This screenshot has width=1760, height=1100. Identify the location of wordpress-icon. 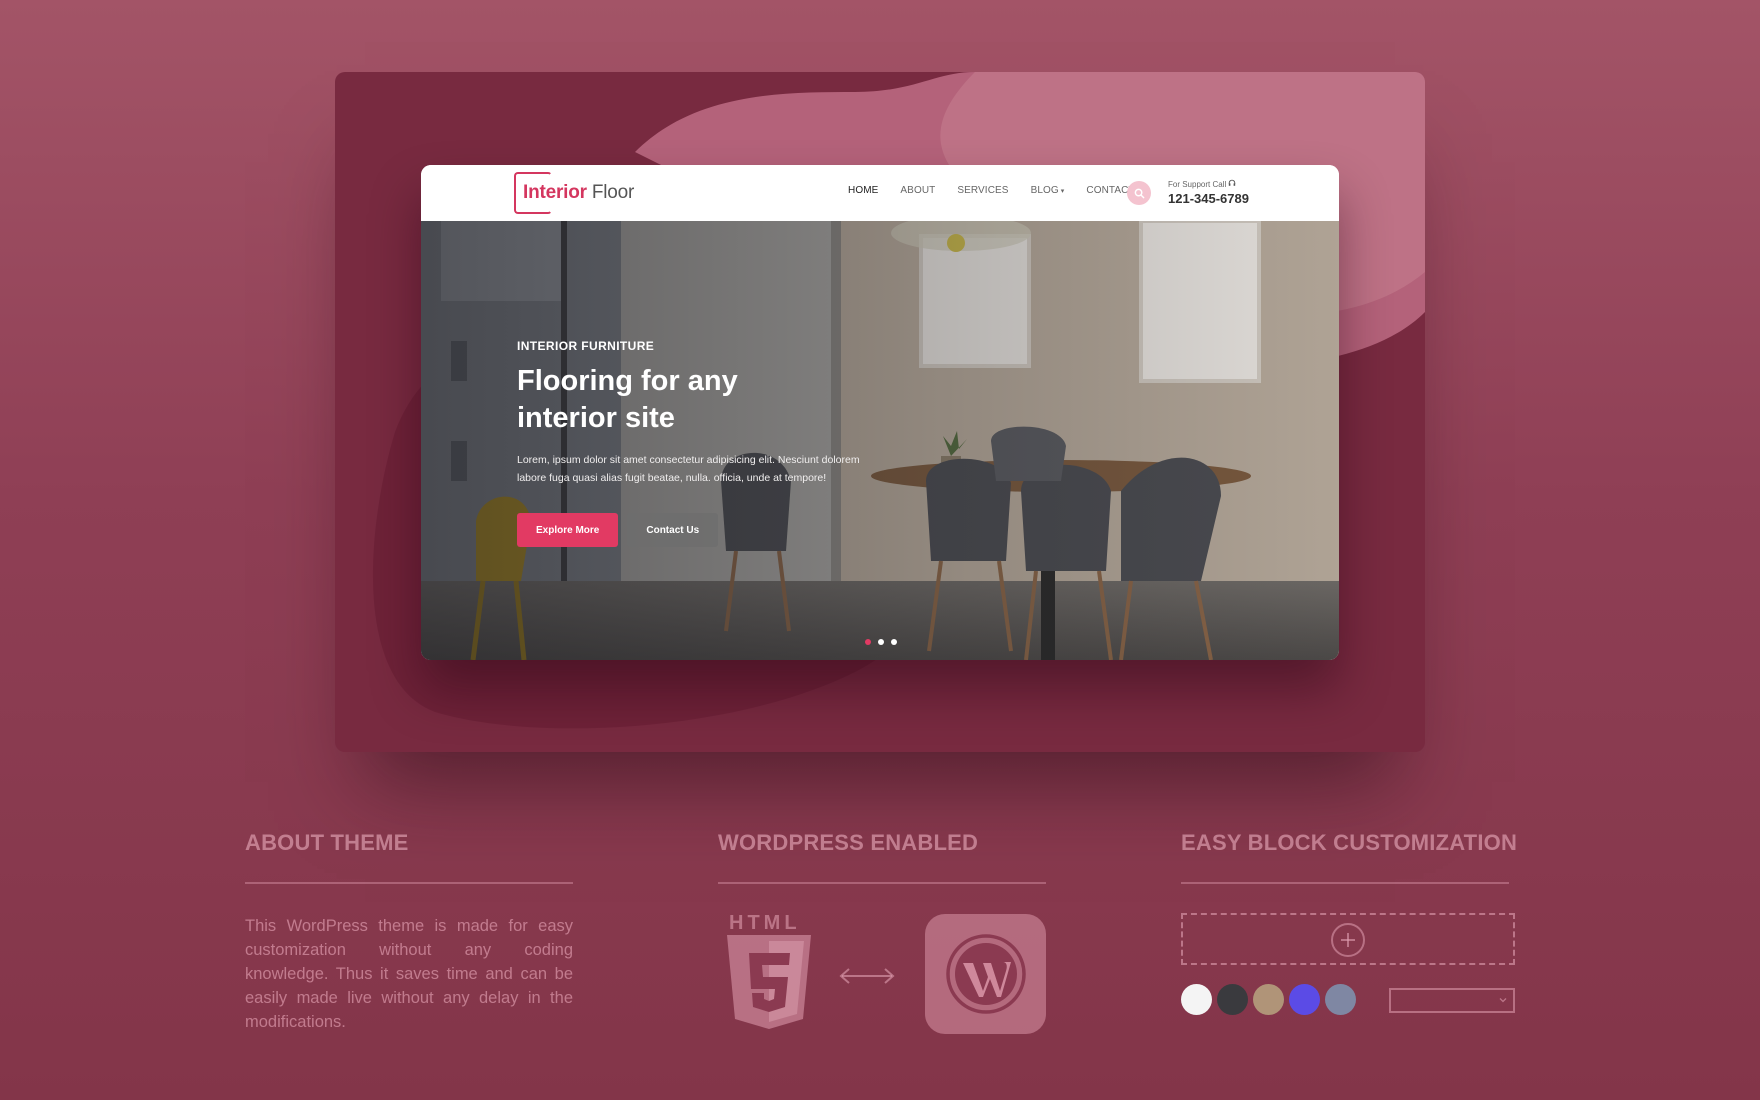
(985, 974).